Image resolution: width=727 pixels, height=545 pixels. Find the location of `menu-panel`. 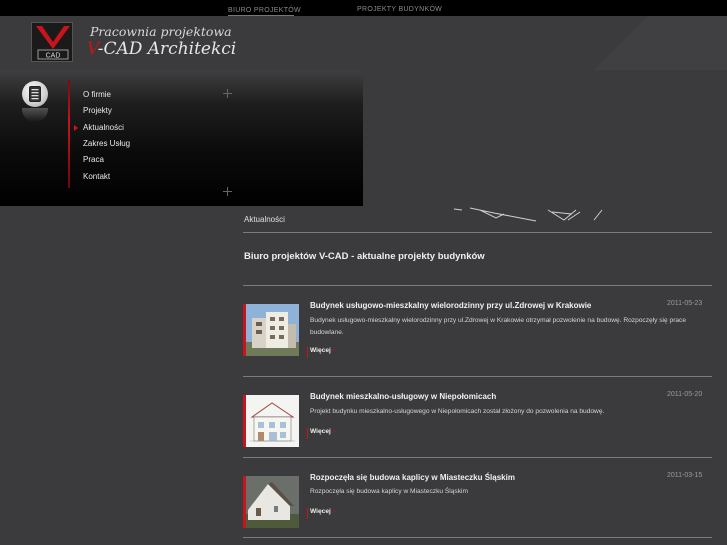

menu-panel is located at coordinates (181, 138).